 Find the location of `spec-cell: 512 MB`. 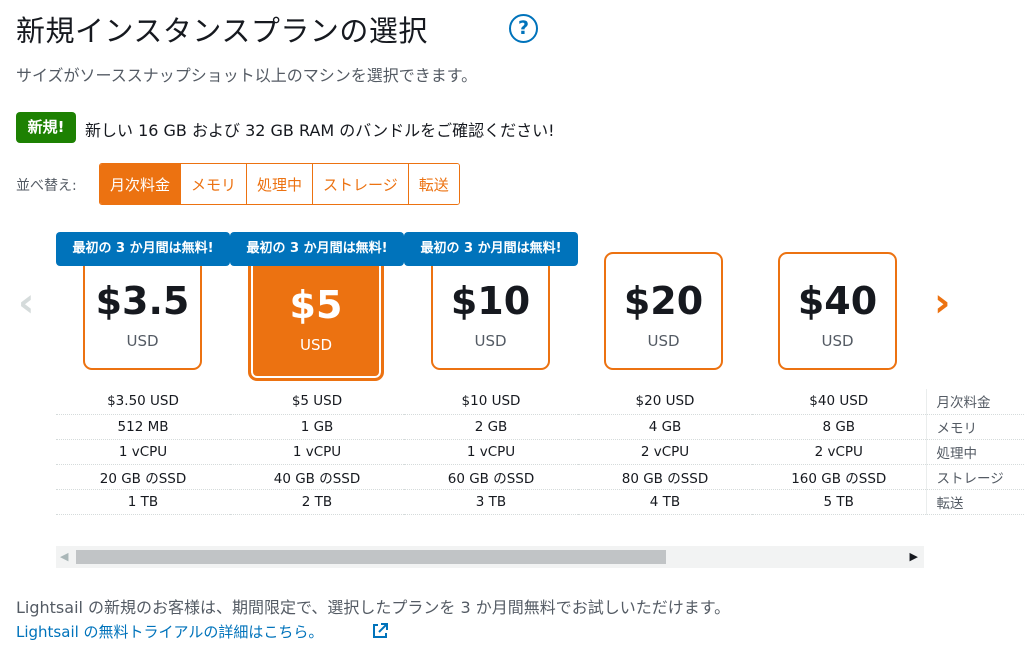

spec-cell: 512 MB is located at coordinates (143, 427).